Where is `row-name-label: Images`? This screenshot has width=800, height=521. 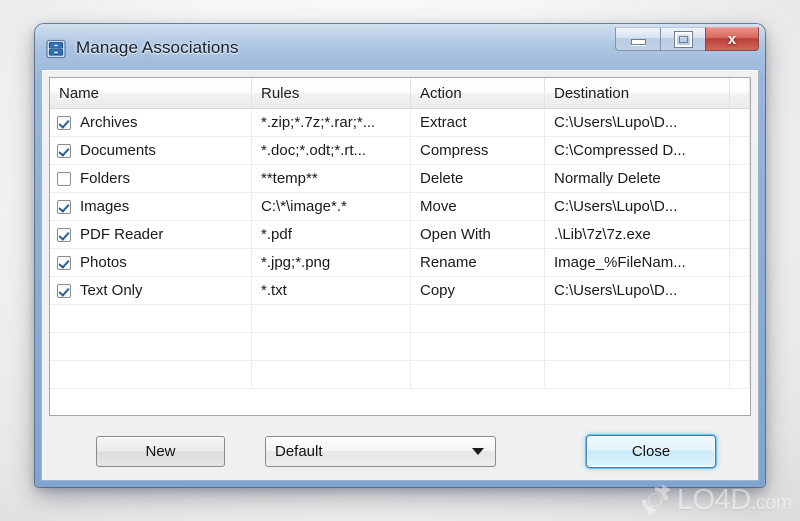 row-name-label: Images is located at coordinates (105, 206).